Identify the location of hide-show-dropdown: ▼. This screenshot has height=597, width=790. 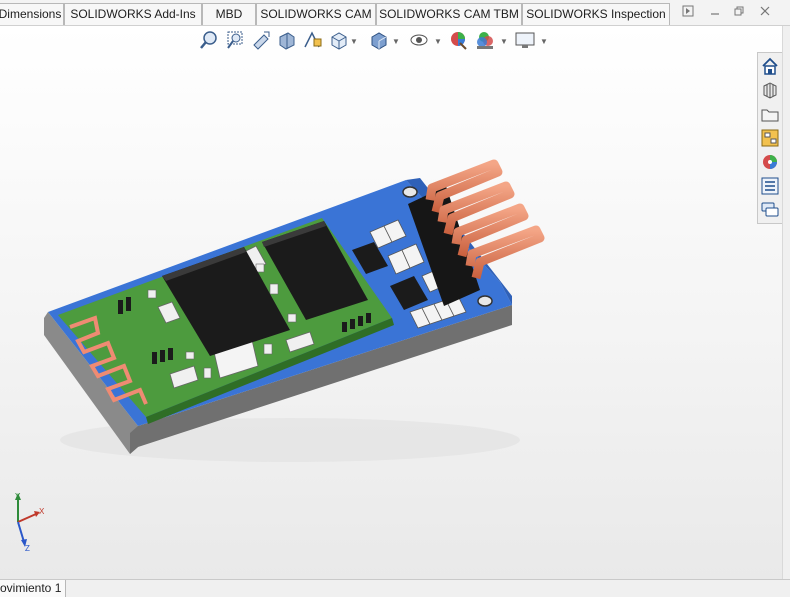
(438, 41).